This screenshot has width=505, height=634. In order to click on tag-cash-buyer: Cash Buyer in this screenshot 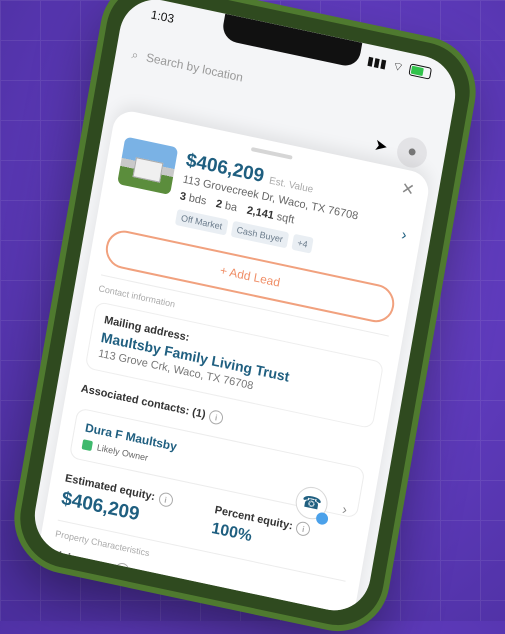, I will do `click(260, 234)`.